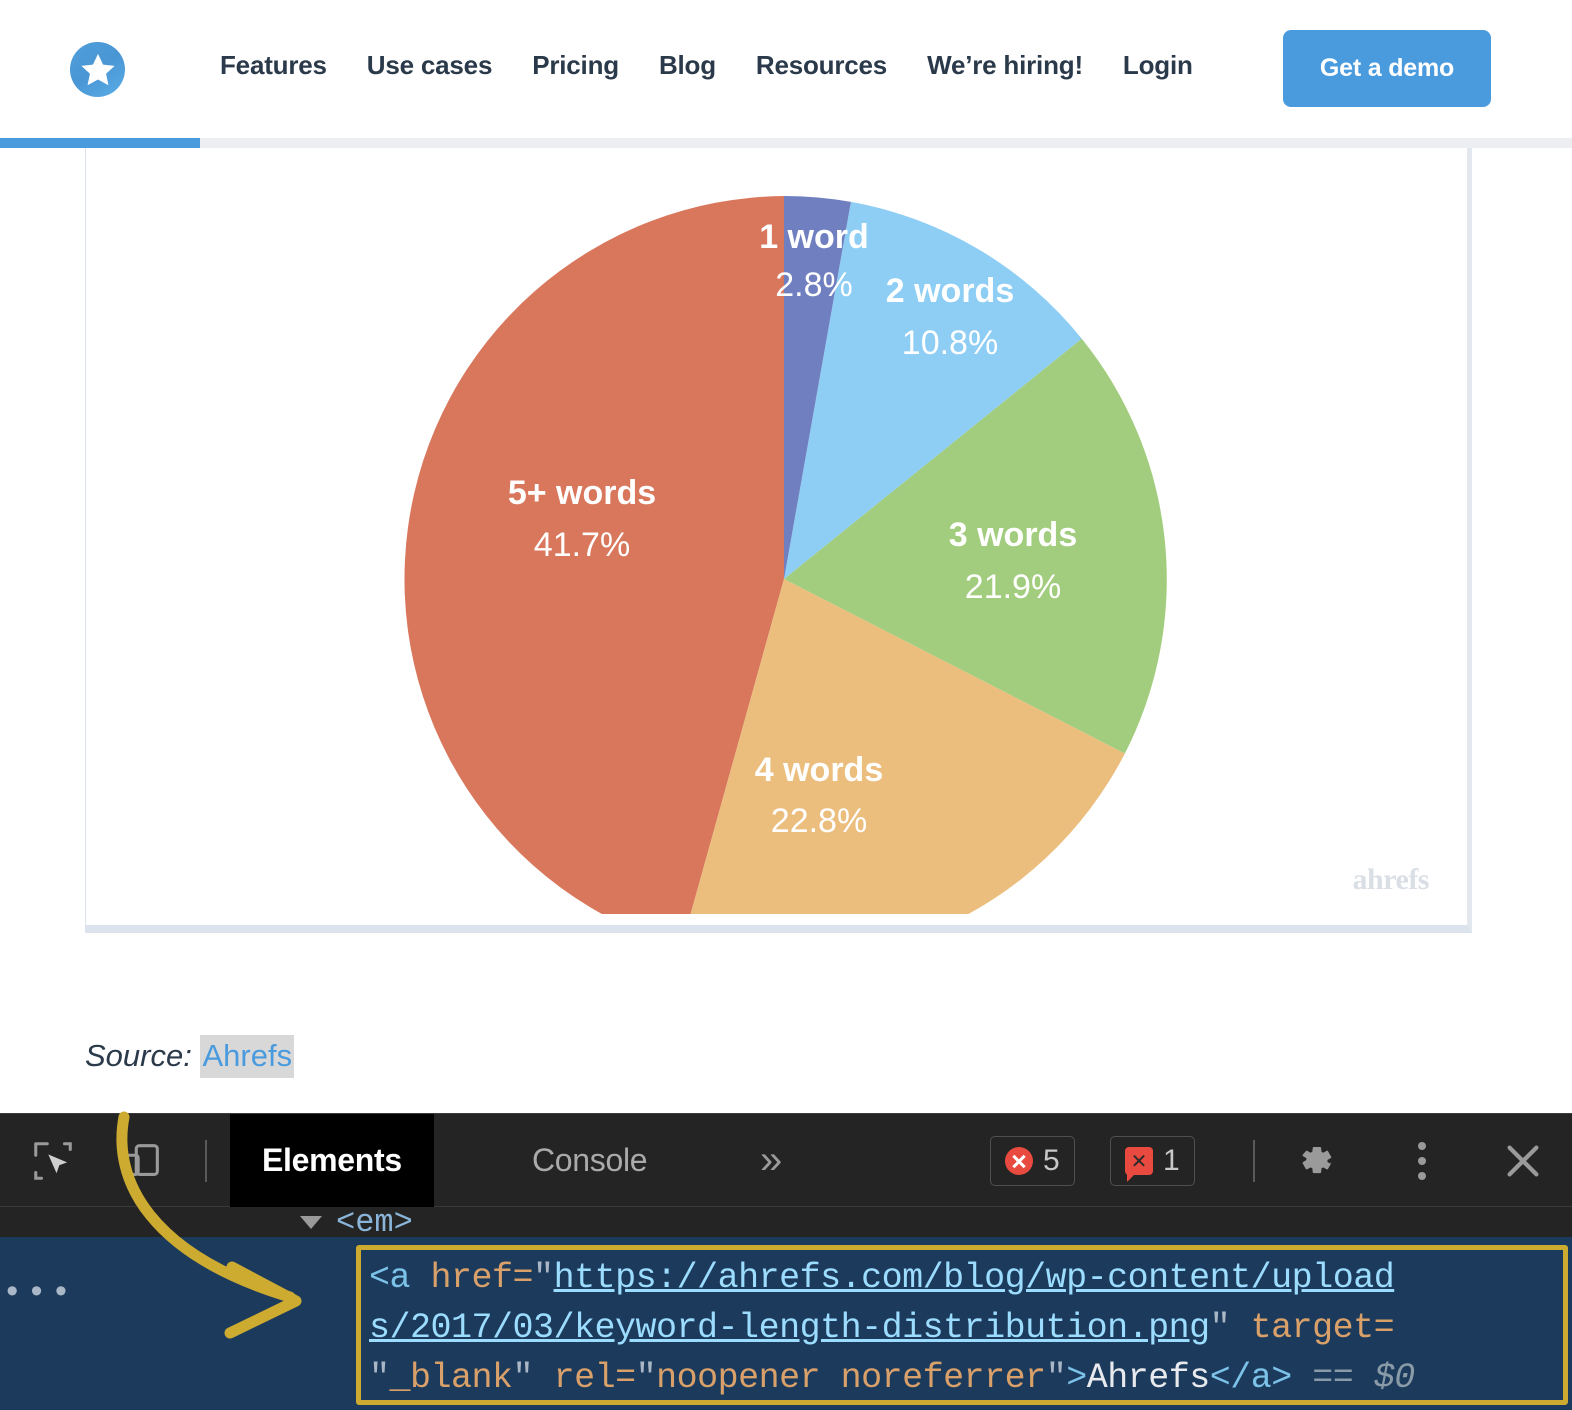 This screenshot has height=1410, width=1572. What do you see at coordinates (472, 1278) in the screenshot?
I see `code-attr-href: href=` at bounding box center [472, 1278].